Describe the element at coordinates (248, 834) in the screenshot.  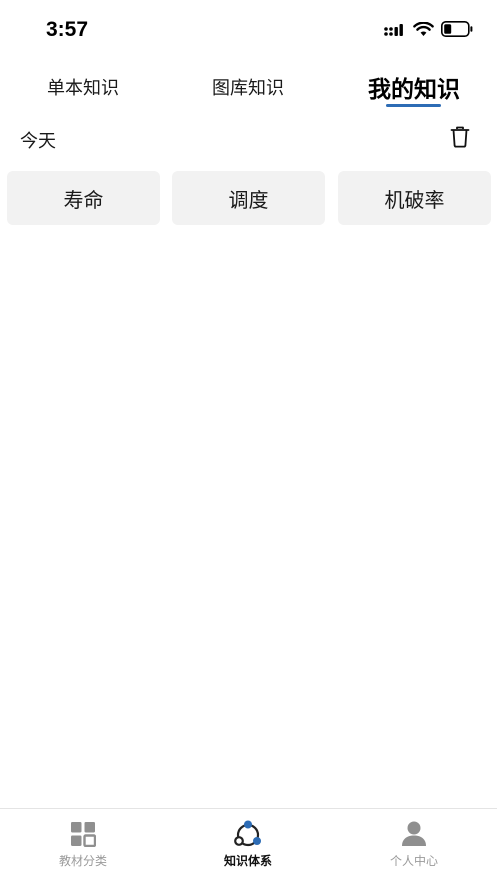
I see `network-icon` at that location.